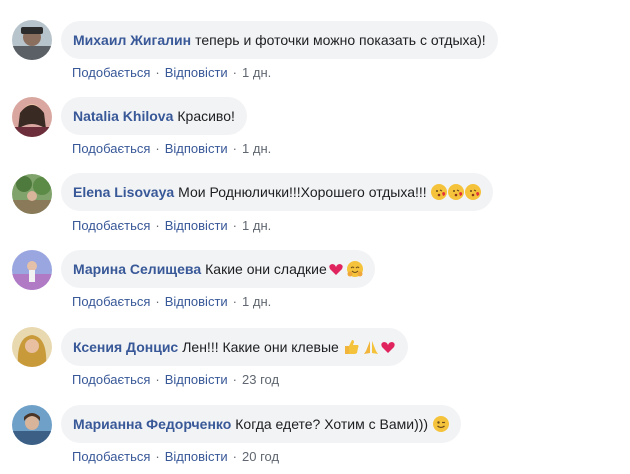  Describe the element at coordinates (371, 347) in the screenshot. I see `praying-hands-emoji` at that location.